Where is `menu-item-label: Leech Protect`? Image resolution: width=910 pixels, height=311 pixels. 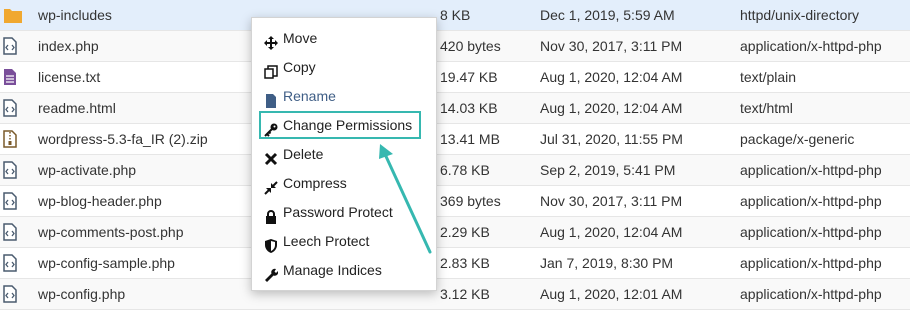 menu-item-label: Leech Protect is located at coordinates (326, 241).